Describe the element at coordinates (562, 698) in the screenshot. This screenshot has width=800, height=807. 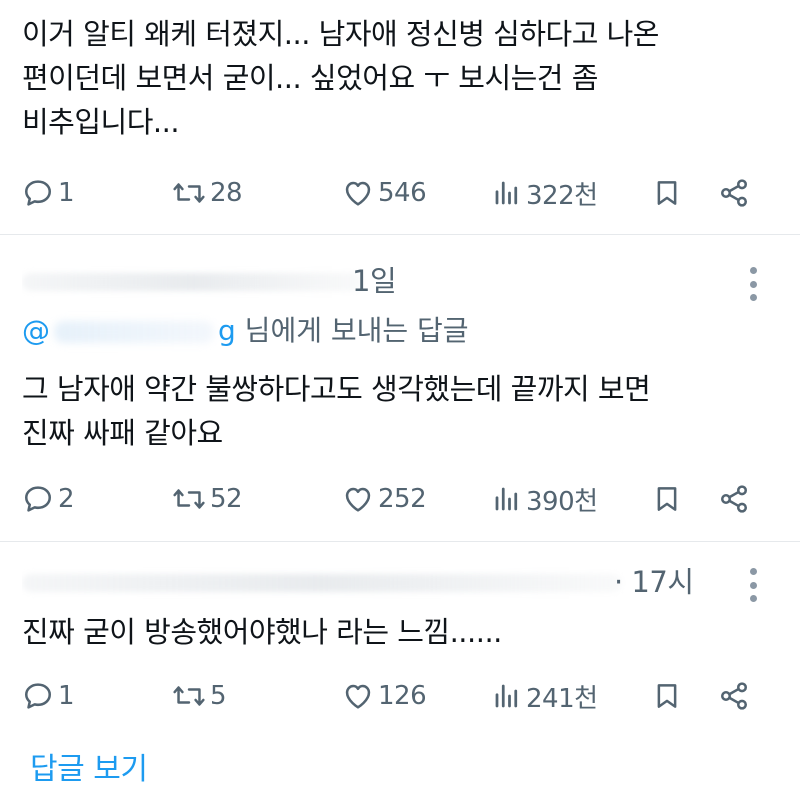
I see `views-count: 241천` at that location.